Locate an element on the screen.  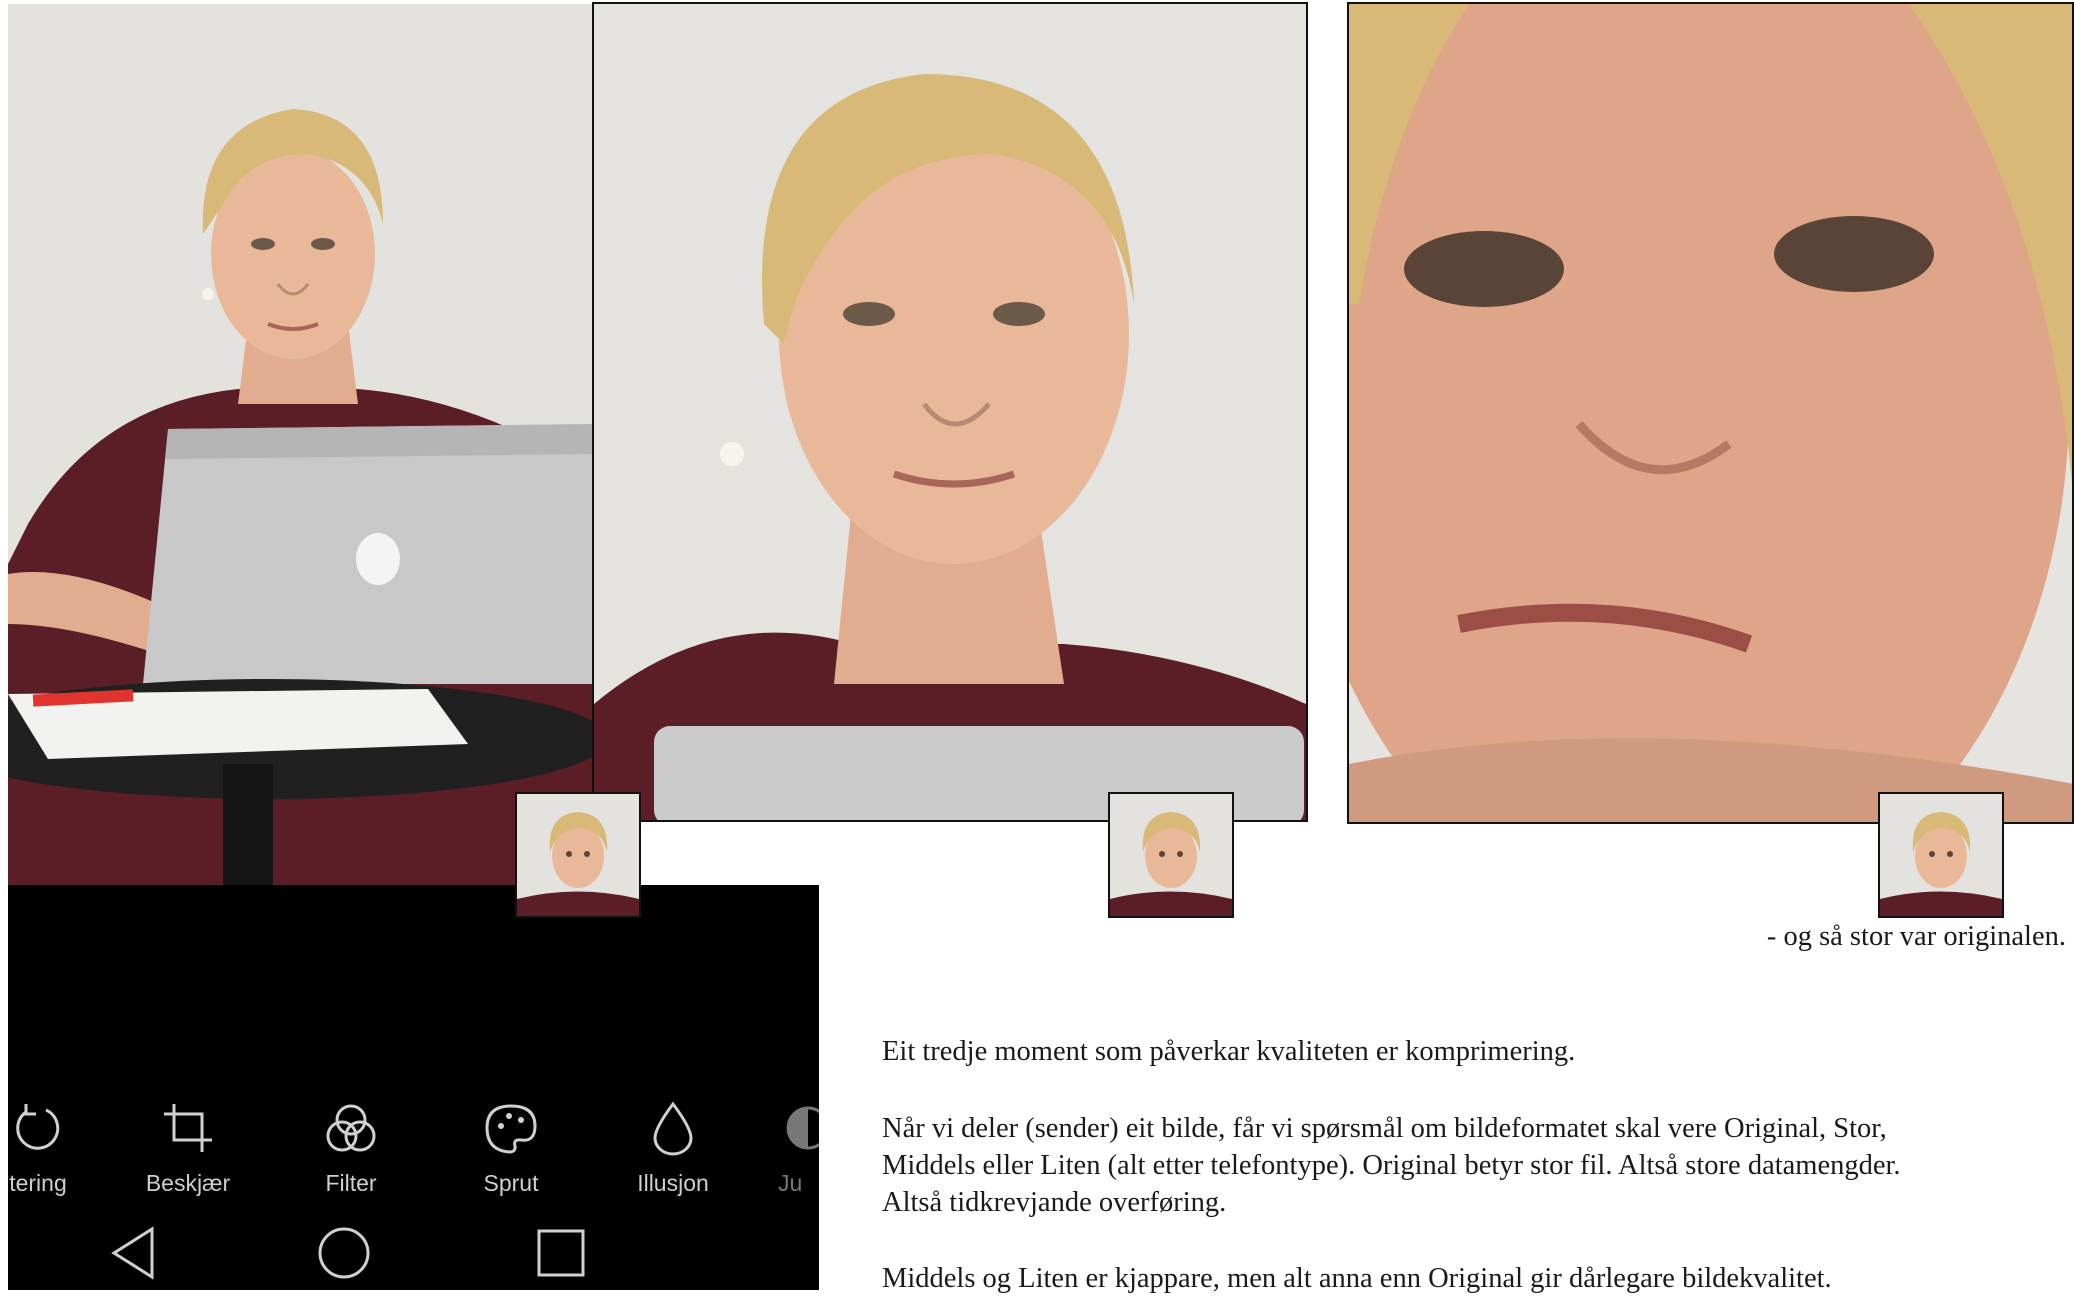
tool-sprut: Sprut is located at coordinates (511, 1148).